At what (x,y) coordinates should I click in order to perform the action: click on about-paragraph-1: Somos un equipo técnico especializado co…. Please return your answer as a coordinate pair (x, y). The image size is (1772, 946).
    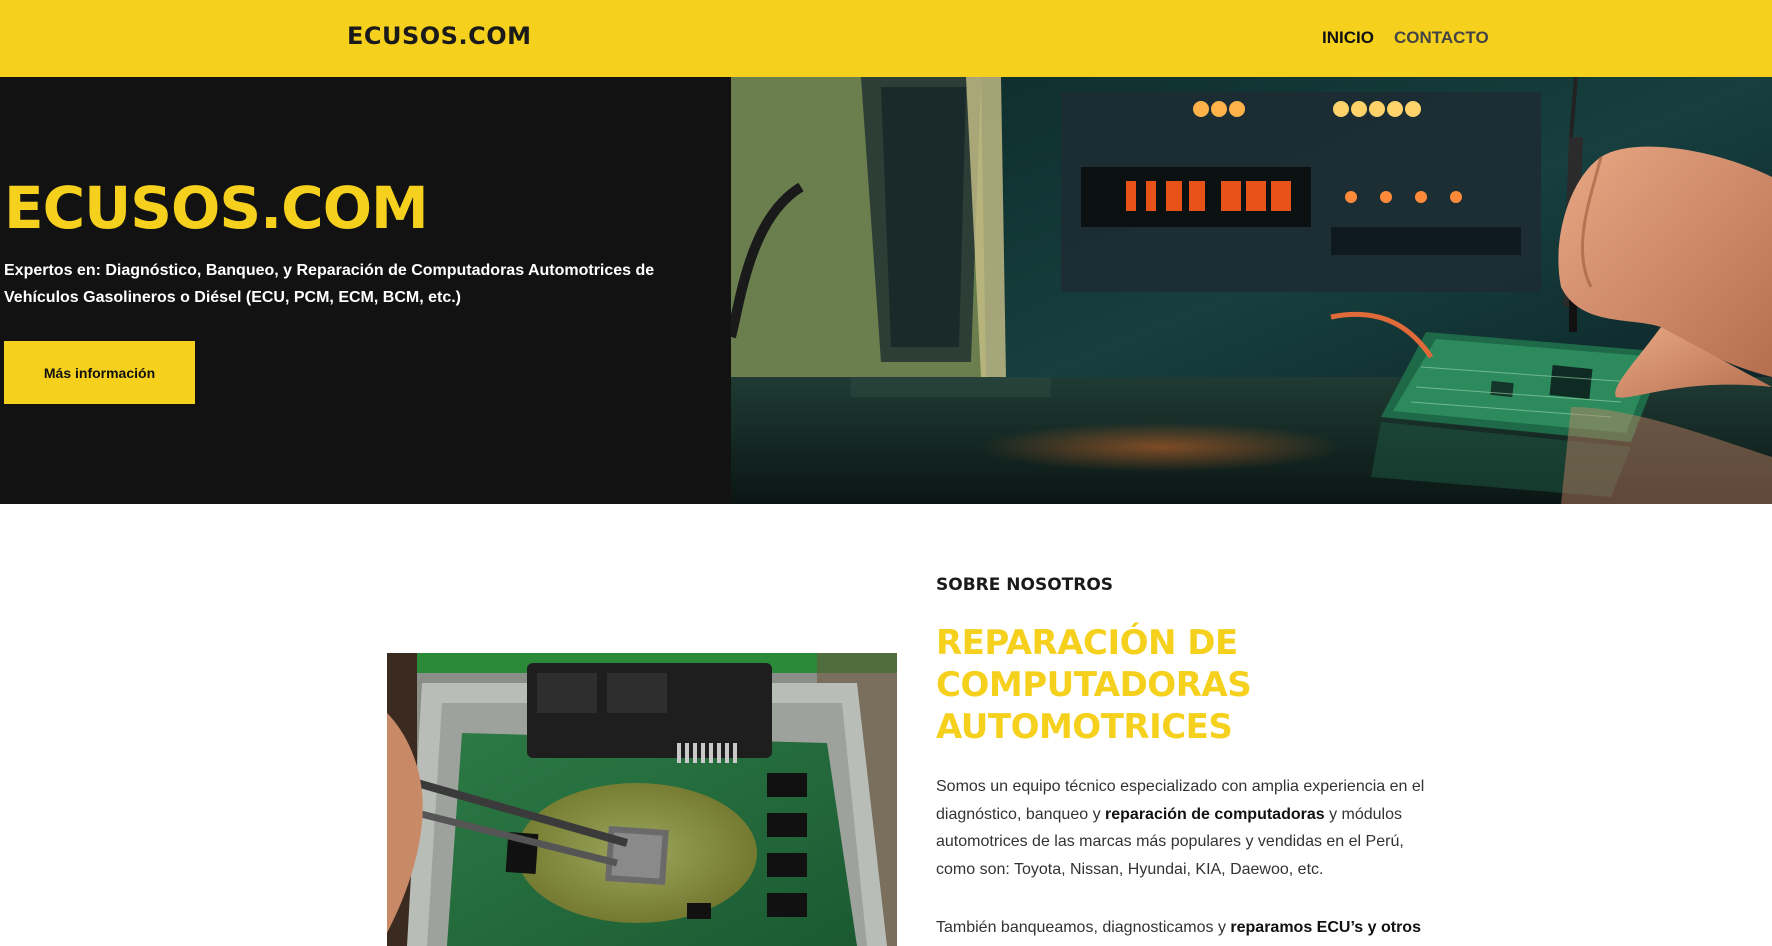
    Looking at the image, I should click on (1186, 828).